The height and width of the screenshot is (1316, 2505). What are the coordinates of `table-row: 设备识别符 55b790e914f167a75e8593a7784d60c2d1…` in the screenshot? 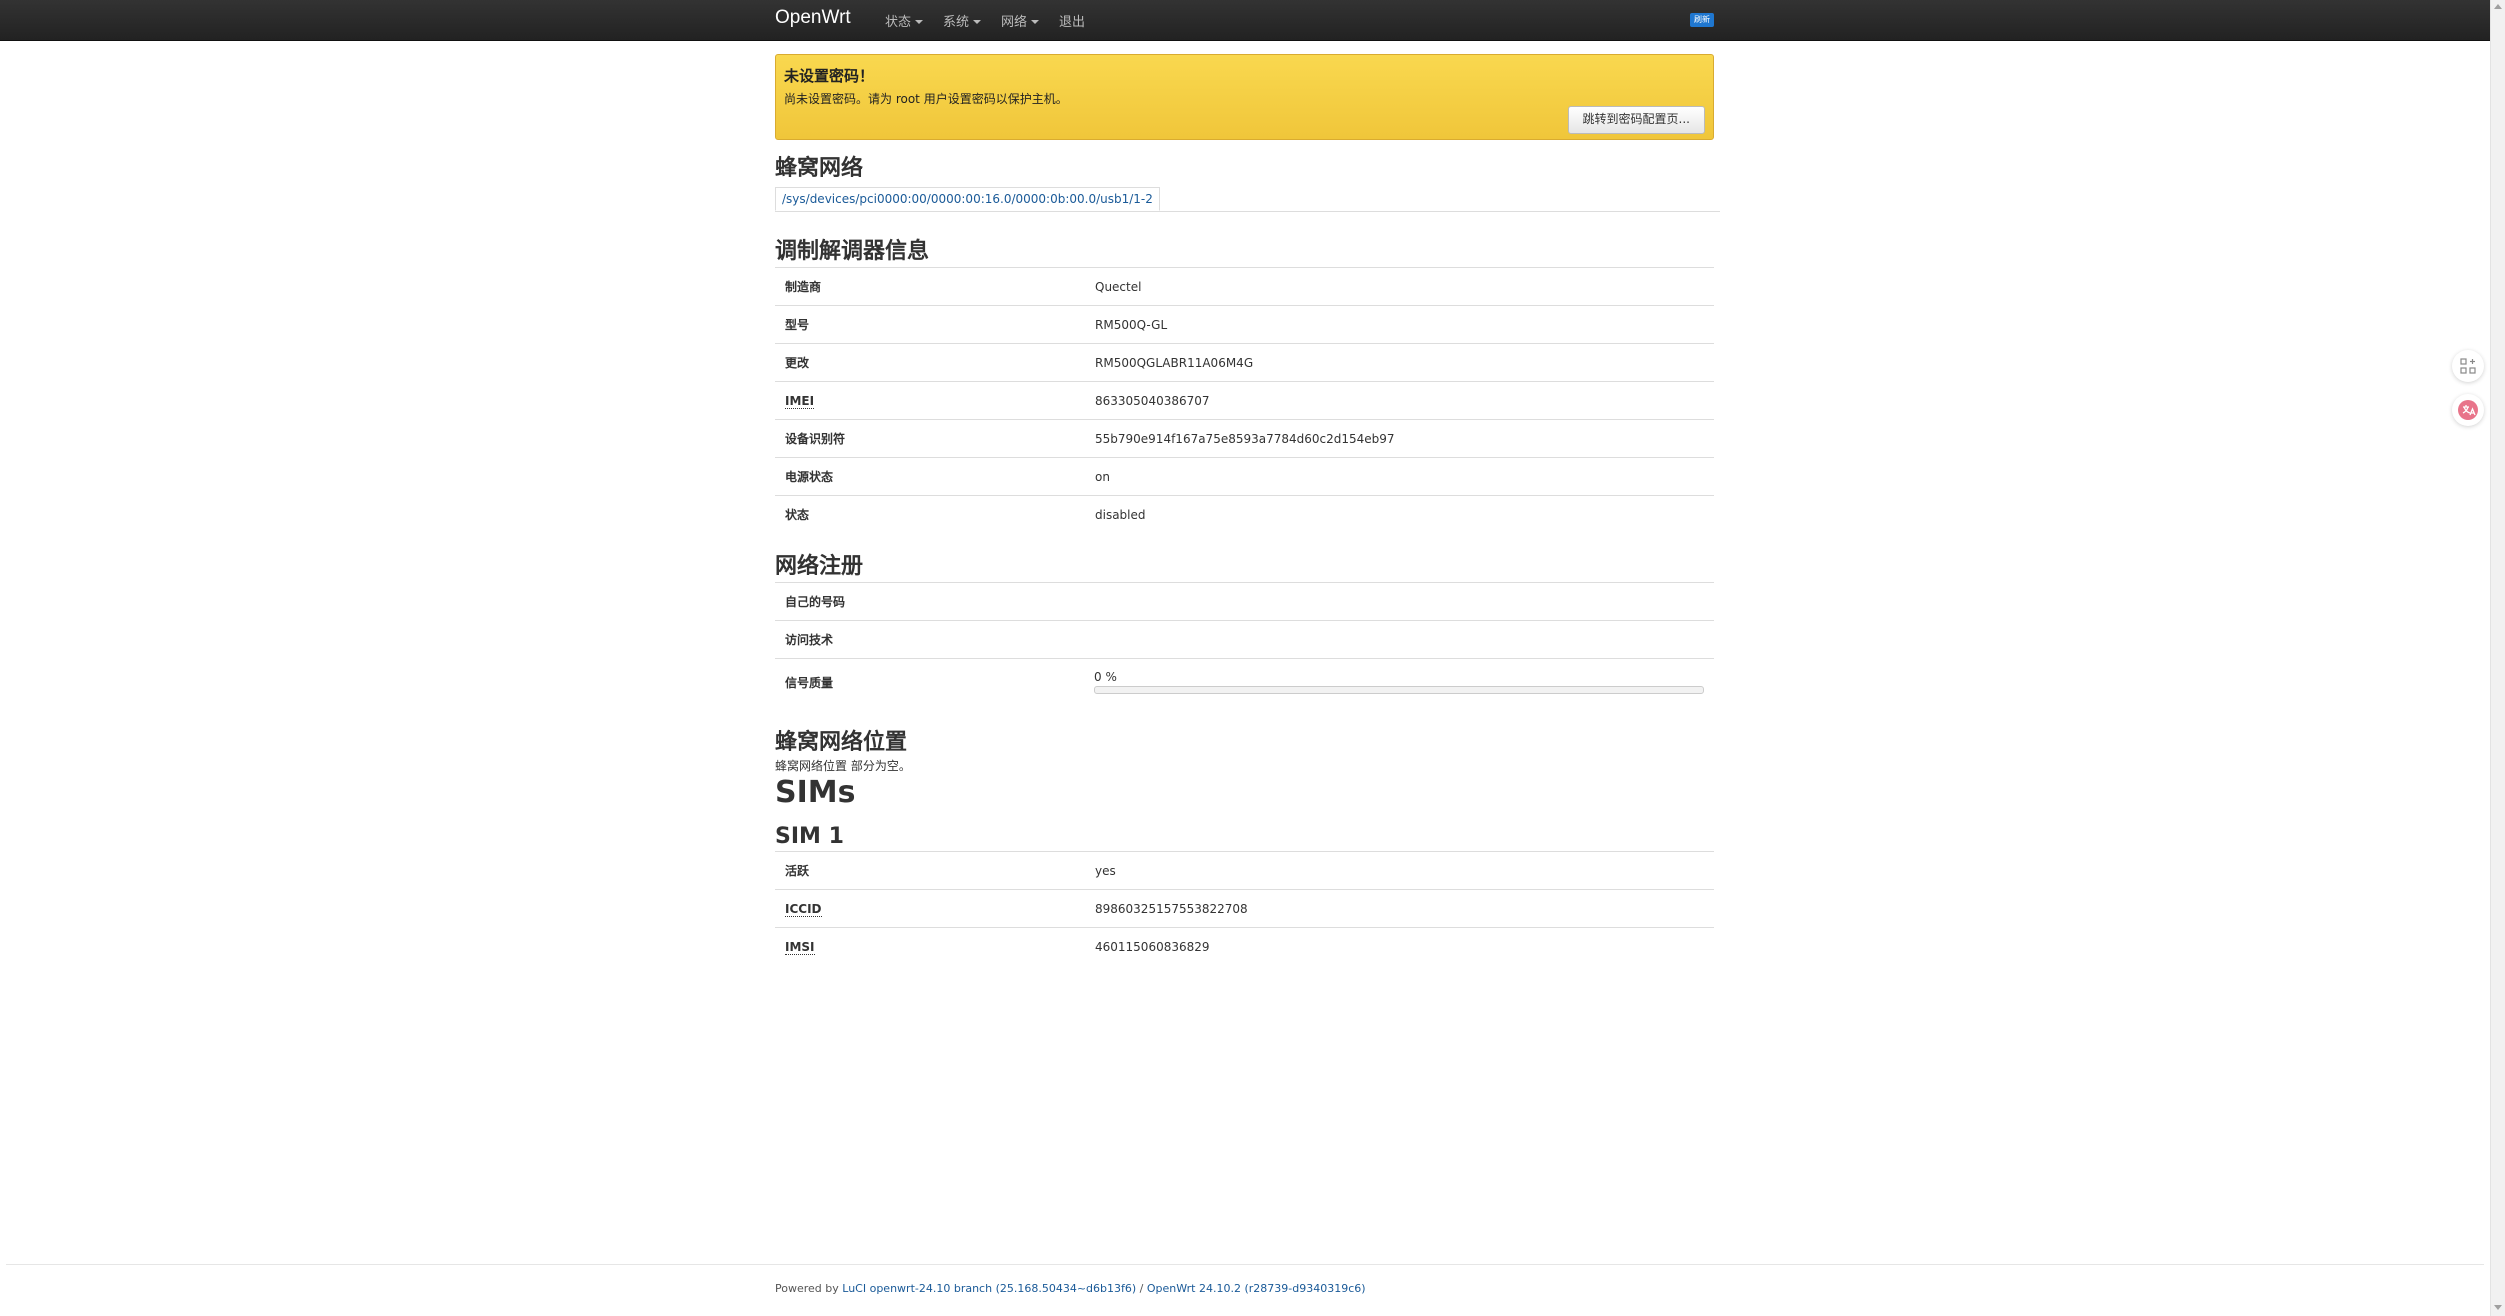 It's located at (1244, 438).